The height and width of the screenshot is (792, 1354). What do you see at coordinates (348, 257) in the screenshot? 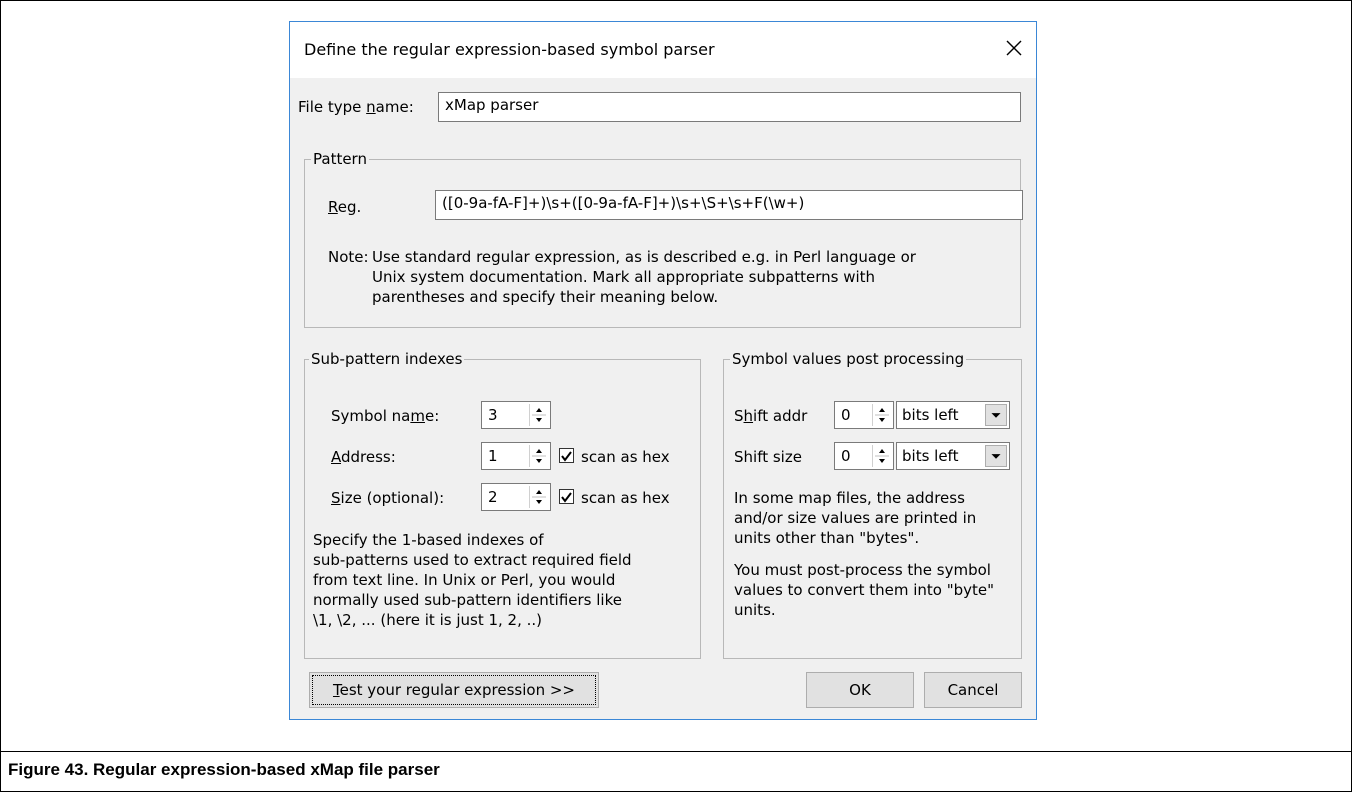
I see `note-prefix: Note:` at bounding box center [348, 257].